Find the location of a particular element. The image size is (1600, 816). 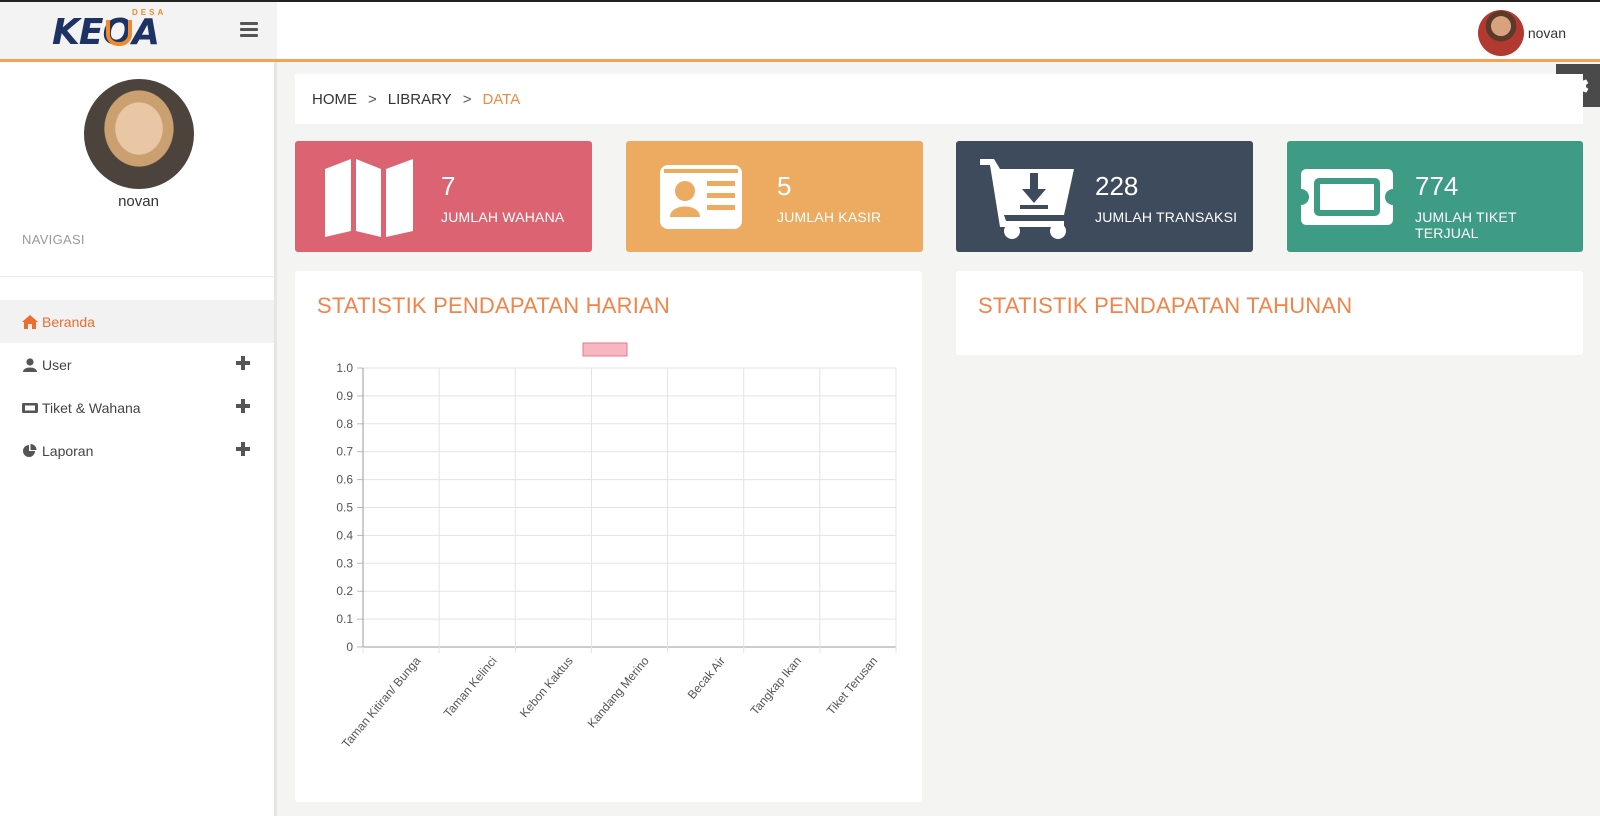

sidebar-item-label: Laporan is located at coordinates (68, 450).